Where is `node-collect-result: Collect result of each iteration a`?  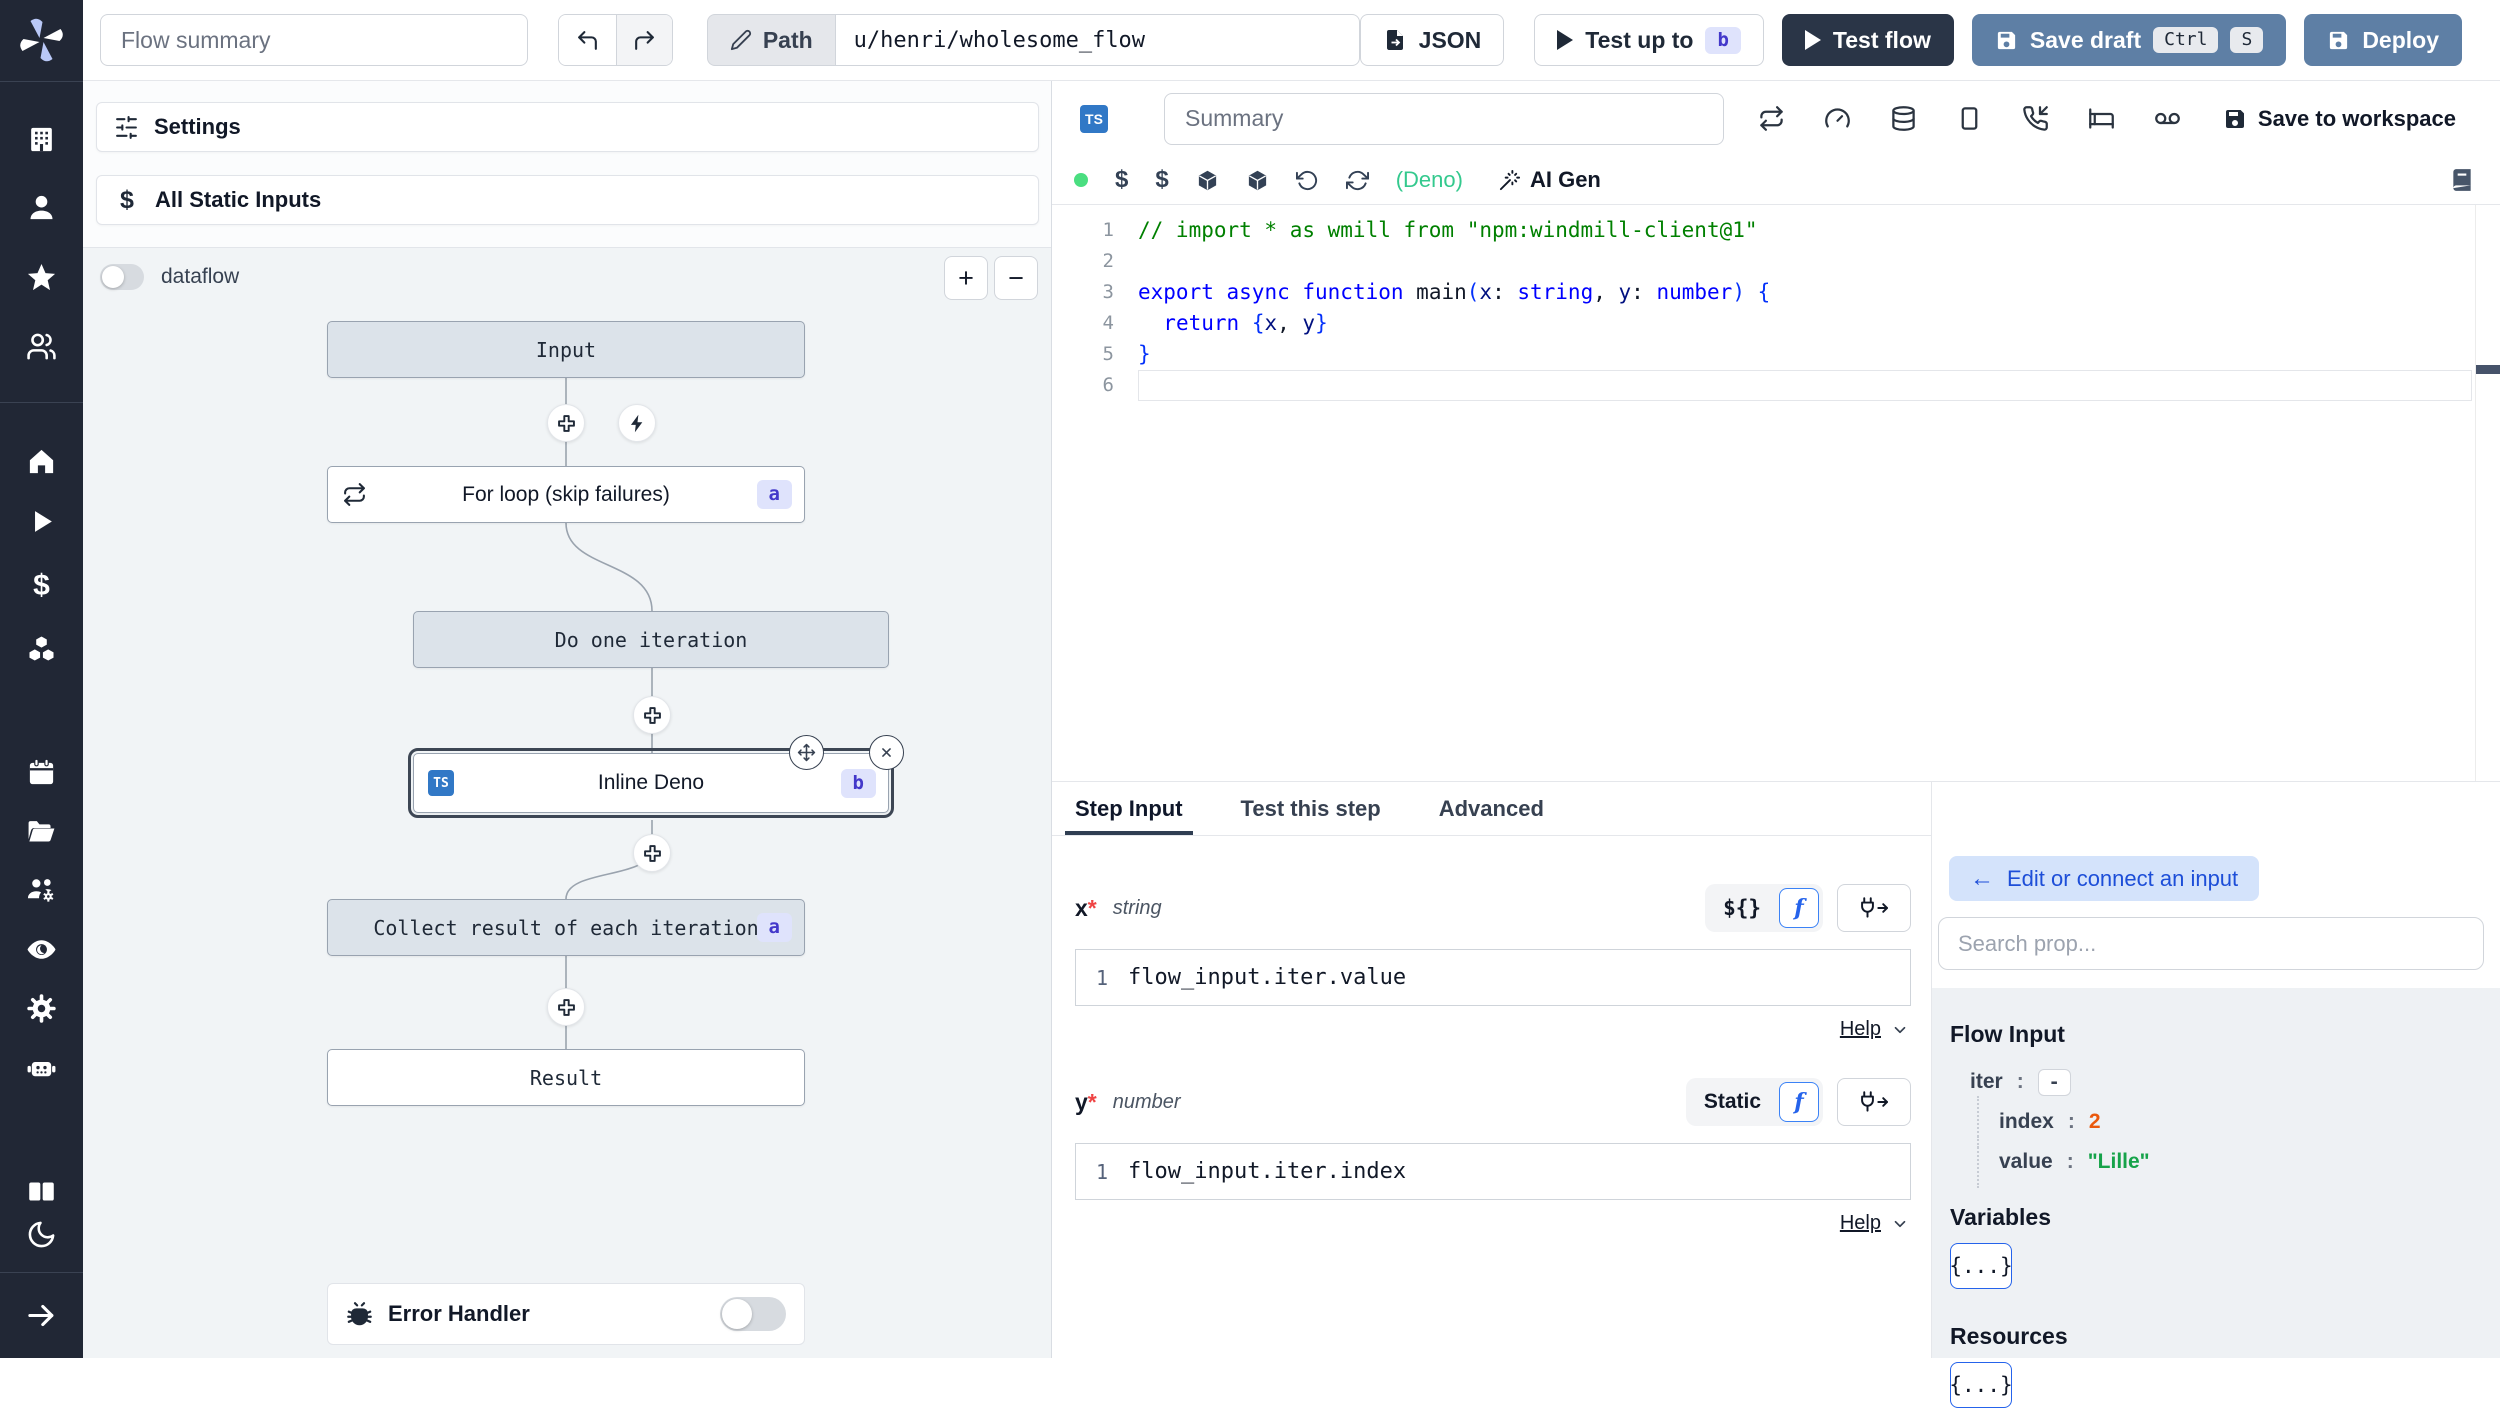 node-collect-result: Collect result of each iteration a is located at coordinates (566, 927).